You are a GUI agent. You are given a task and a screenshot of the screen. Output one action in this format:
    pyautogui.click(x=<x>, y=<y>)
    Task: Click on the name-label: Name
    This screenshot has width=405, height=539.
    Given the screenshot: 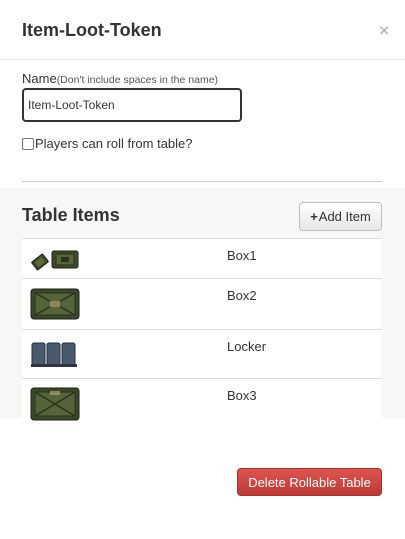 What is the action you would take?
    pyautogui.click(x=39, y=78)
    